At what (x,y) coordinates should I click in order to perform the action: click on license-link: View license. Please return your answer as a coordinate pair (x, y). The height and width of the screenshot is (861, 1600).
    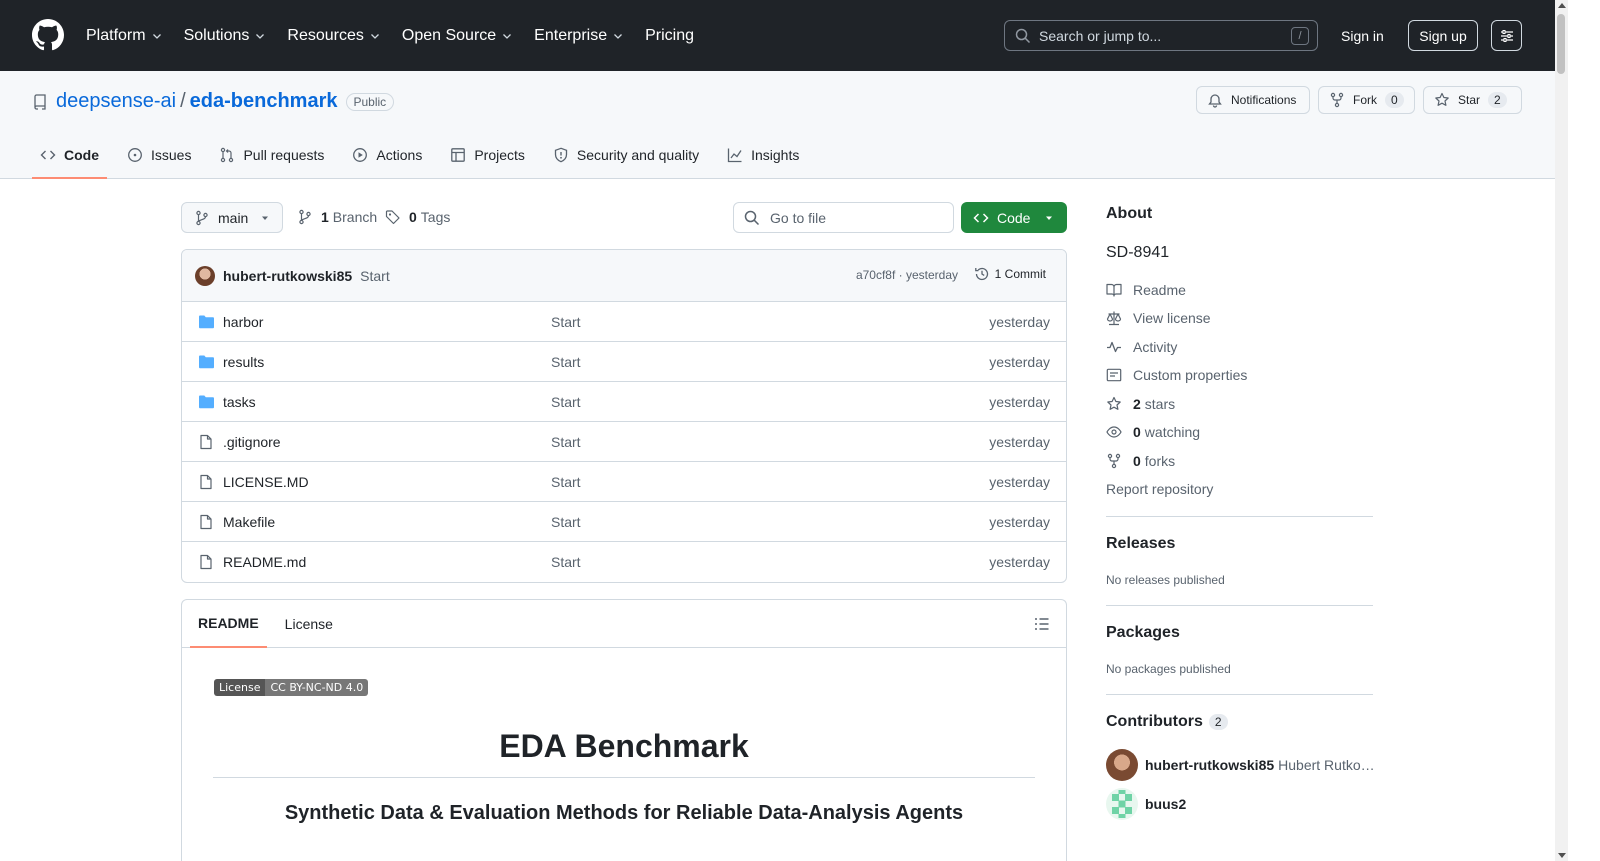
    Looking at the image, I should click on (1158, 318).